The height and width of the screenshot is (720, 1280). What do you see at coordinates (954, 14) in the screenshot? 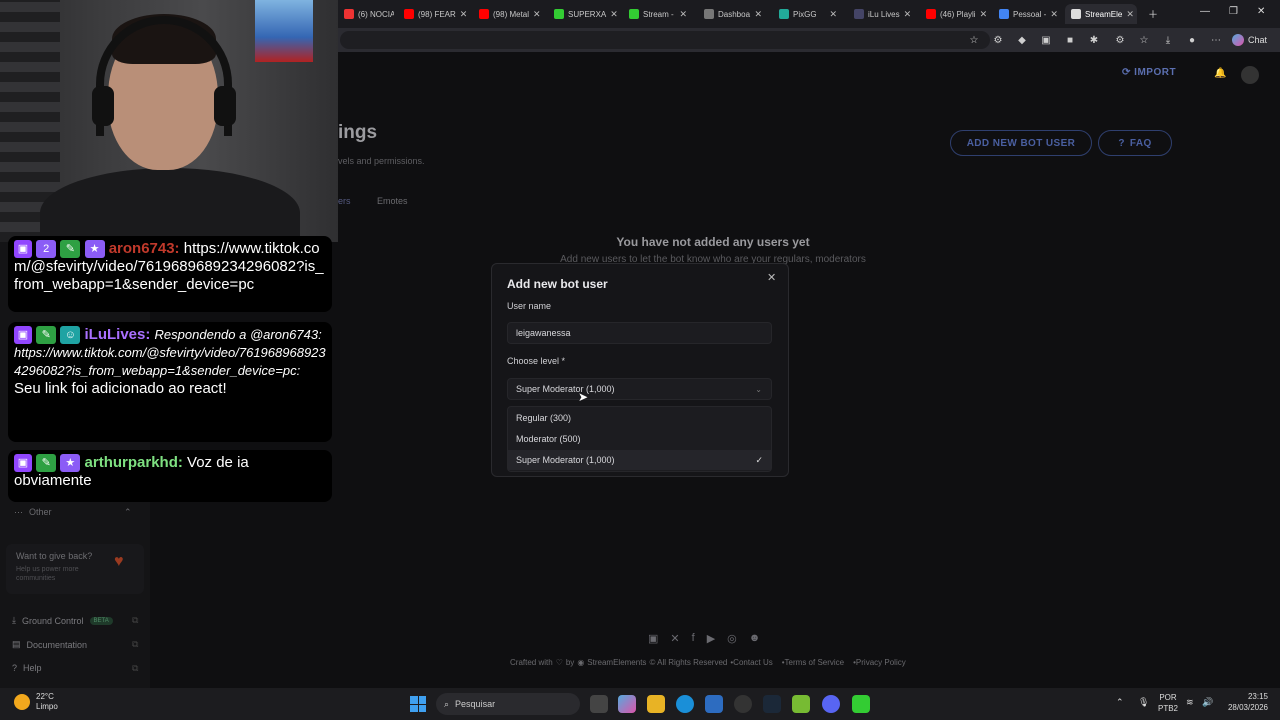
I see `browser-tab: (46) Playli ✕` at bounding box center [954, 14].